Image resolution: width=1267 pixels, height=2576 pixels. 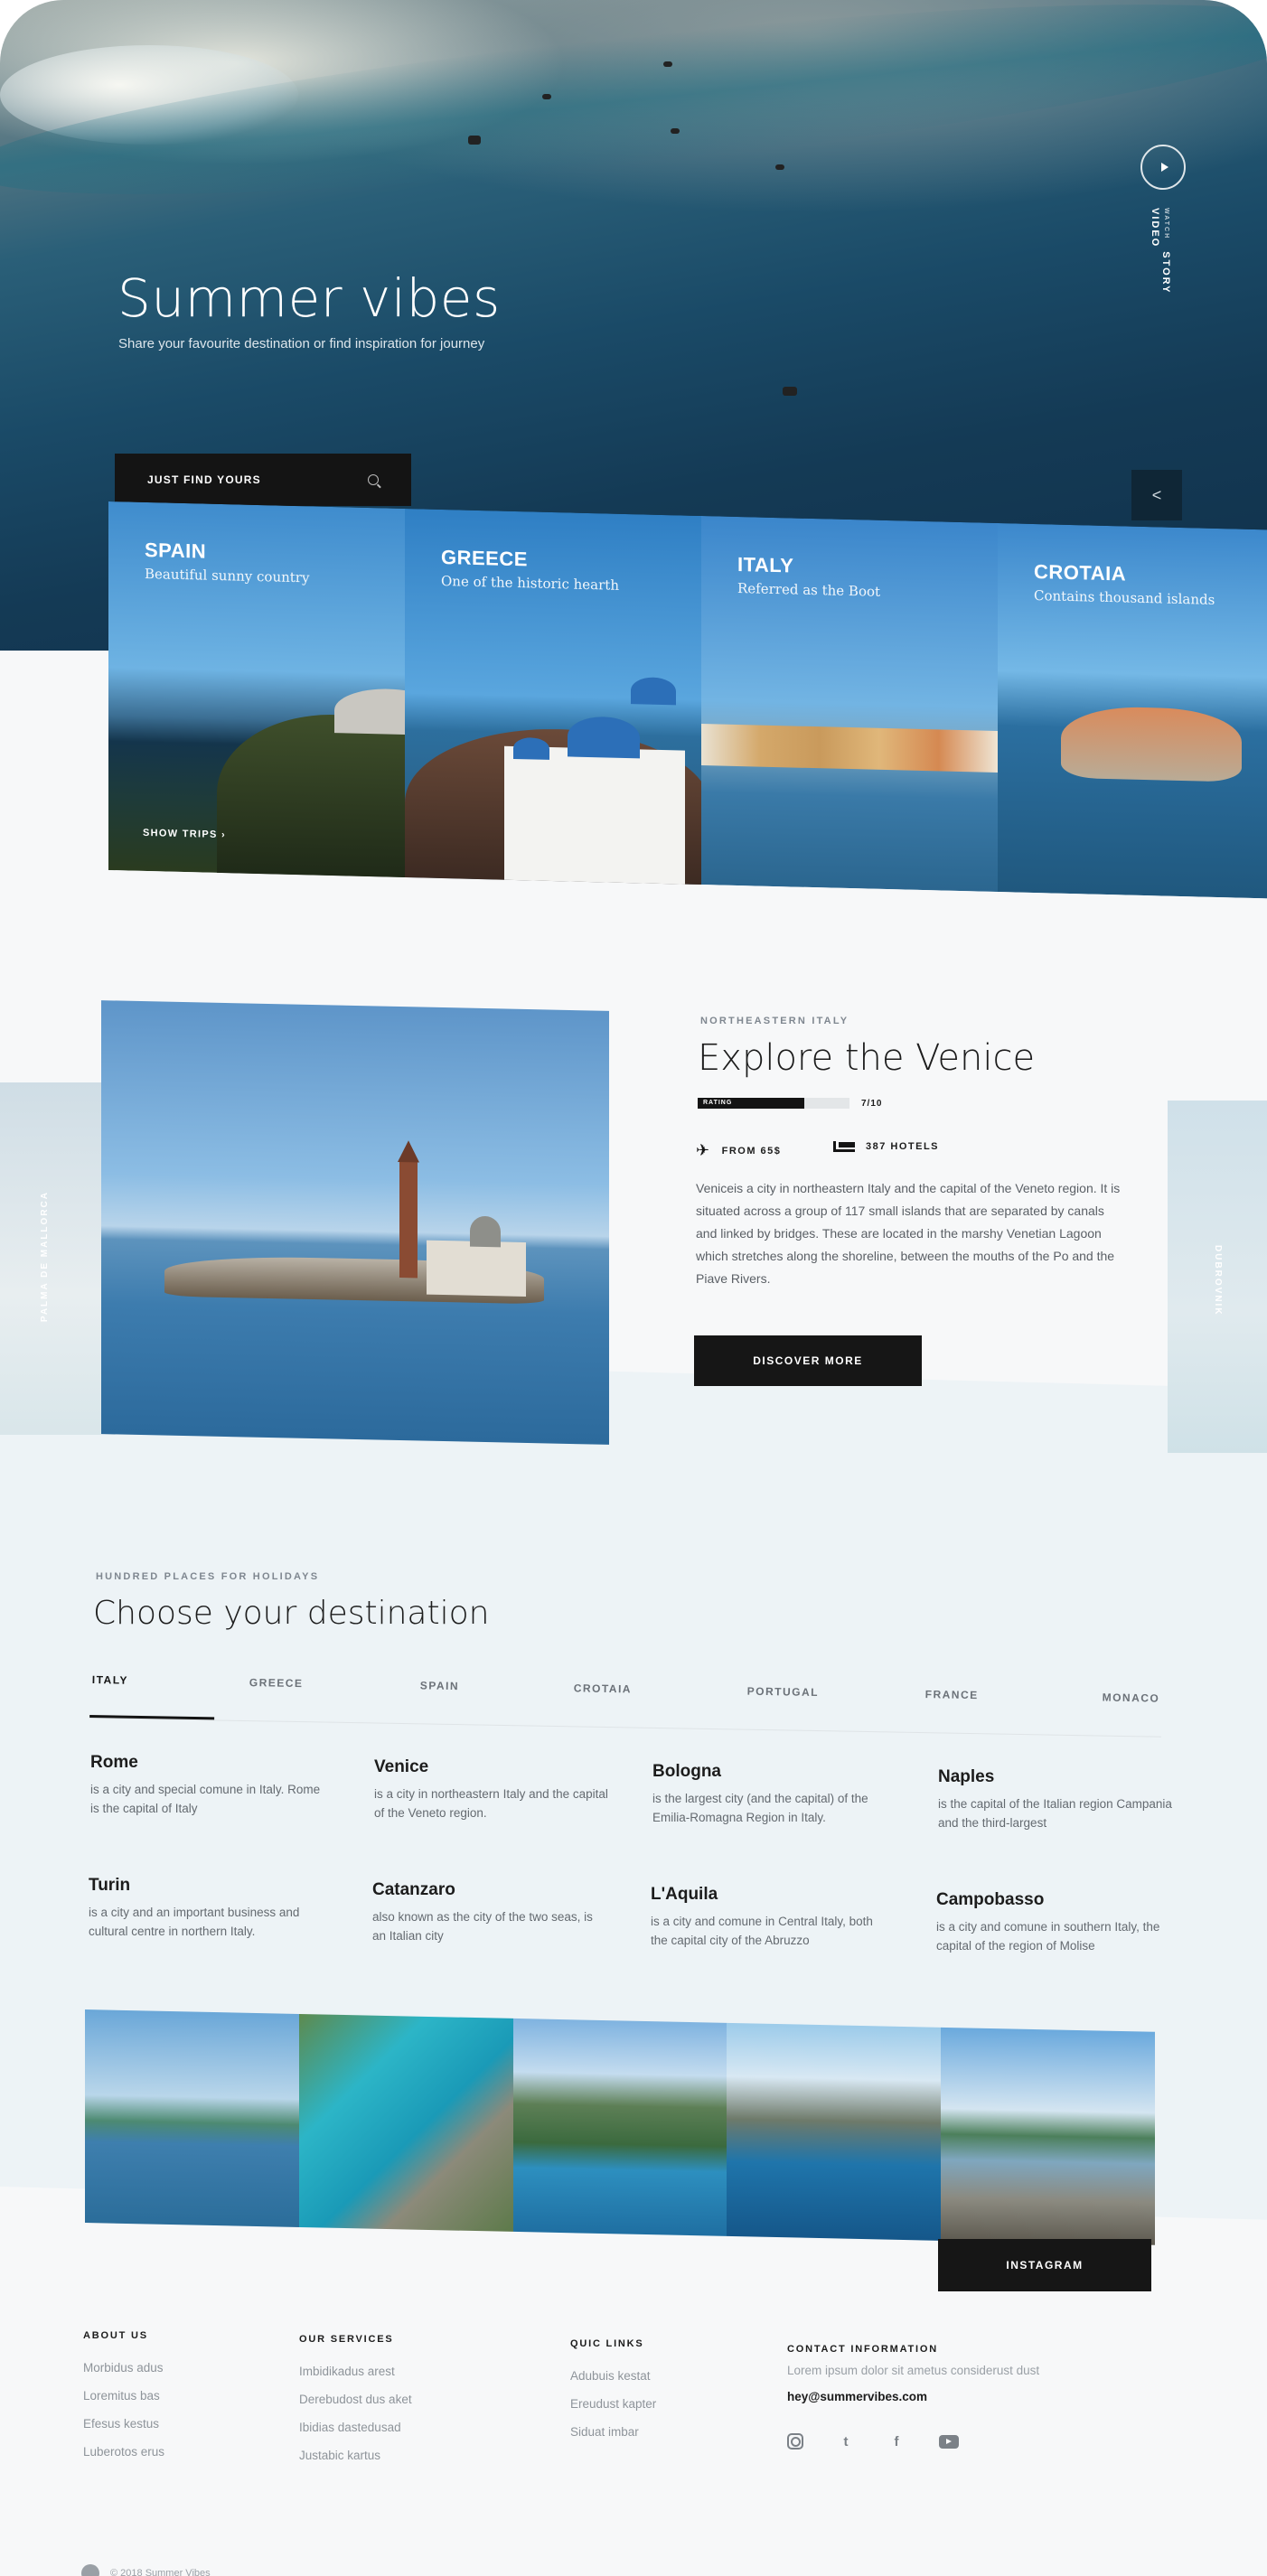 I want to click on city-name: Naples, so click(x=966, y=1776).